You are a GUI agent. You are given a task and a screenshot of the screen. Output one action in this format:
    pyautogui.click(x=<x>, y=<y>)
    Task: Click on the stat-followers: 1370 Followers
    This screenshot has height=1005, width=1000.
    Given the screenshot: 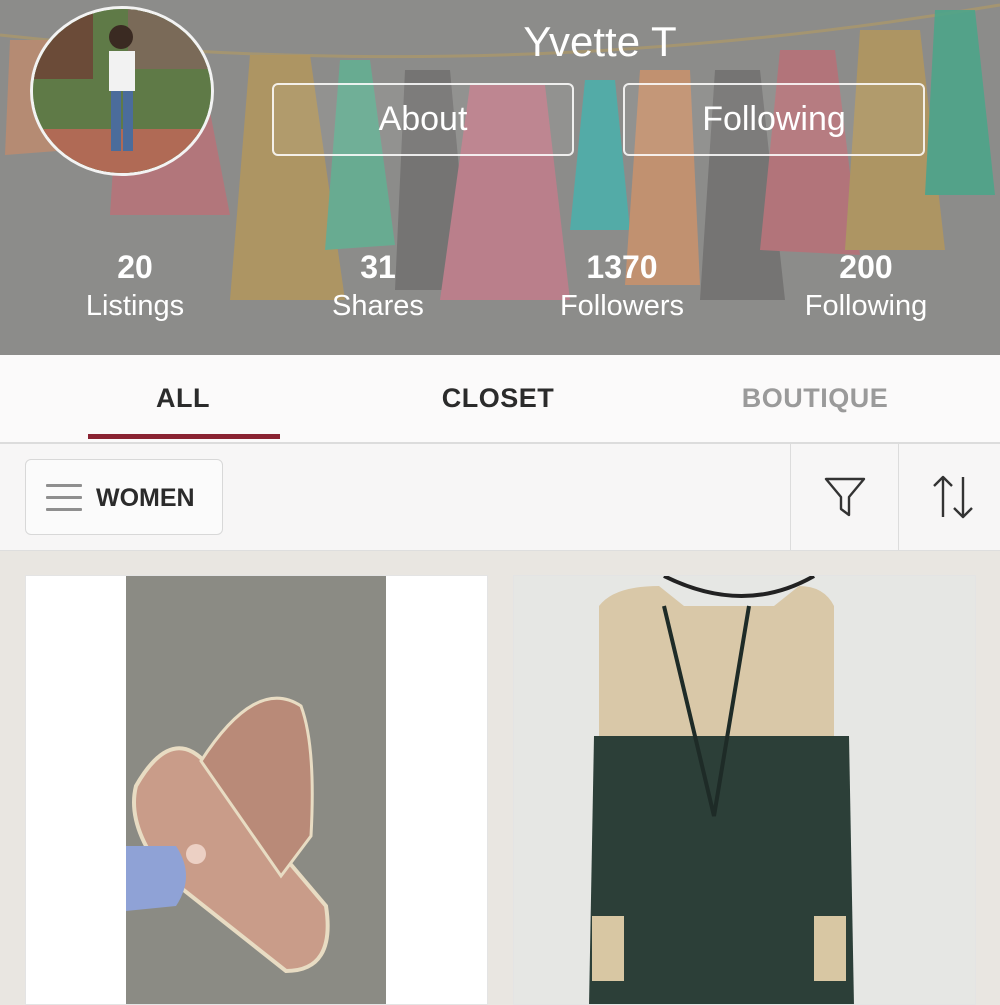 What is the action you would take?
    pyautogui.click(x=622, y=287)
    